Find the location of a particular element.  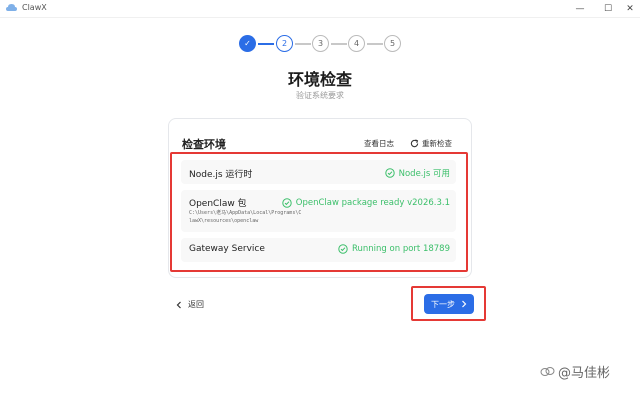

back-label: 返回 is located at coordinates (196, 304).